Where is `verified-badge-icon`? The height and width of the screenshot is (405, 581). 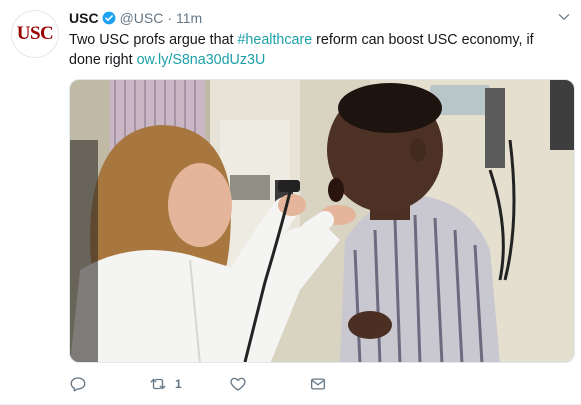
verified-badge-icon is located at coordinates (108, 18).